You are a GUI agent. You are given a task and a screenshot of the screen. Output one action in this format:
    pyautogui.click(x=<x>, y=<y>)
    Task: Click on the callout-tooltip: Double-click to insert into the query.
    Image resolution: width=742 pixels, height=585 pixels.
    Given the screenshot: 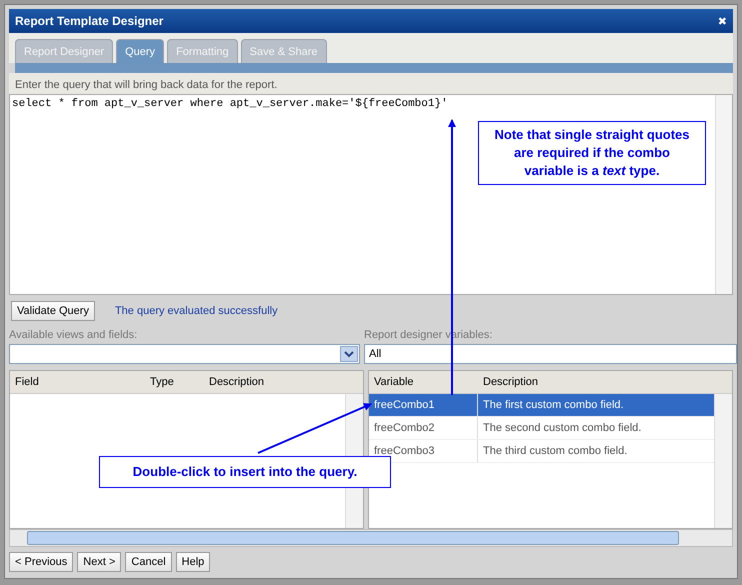 What is the action you would take?
    pyautogui.click(x=245, y=472)
    